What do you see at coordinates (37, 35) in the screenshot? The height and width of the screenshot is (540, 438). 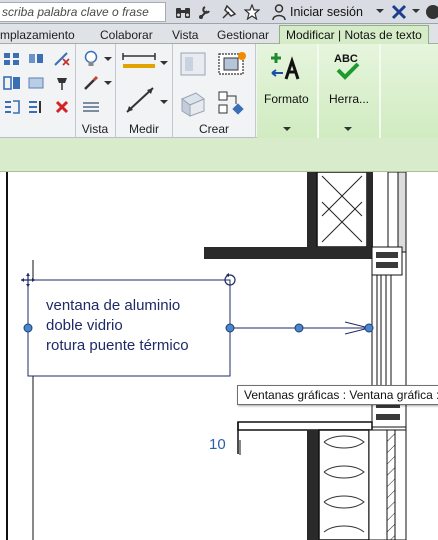 I see `tab-emplazamiento: mplazamiento` at bounding box center [37, 35].